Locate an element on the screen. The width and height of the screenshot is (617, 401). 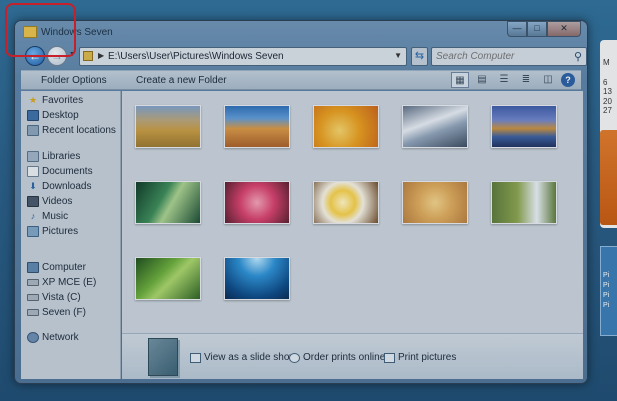
search-icon: ⚲ is located at coordinates (578, 56).